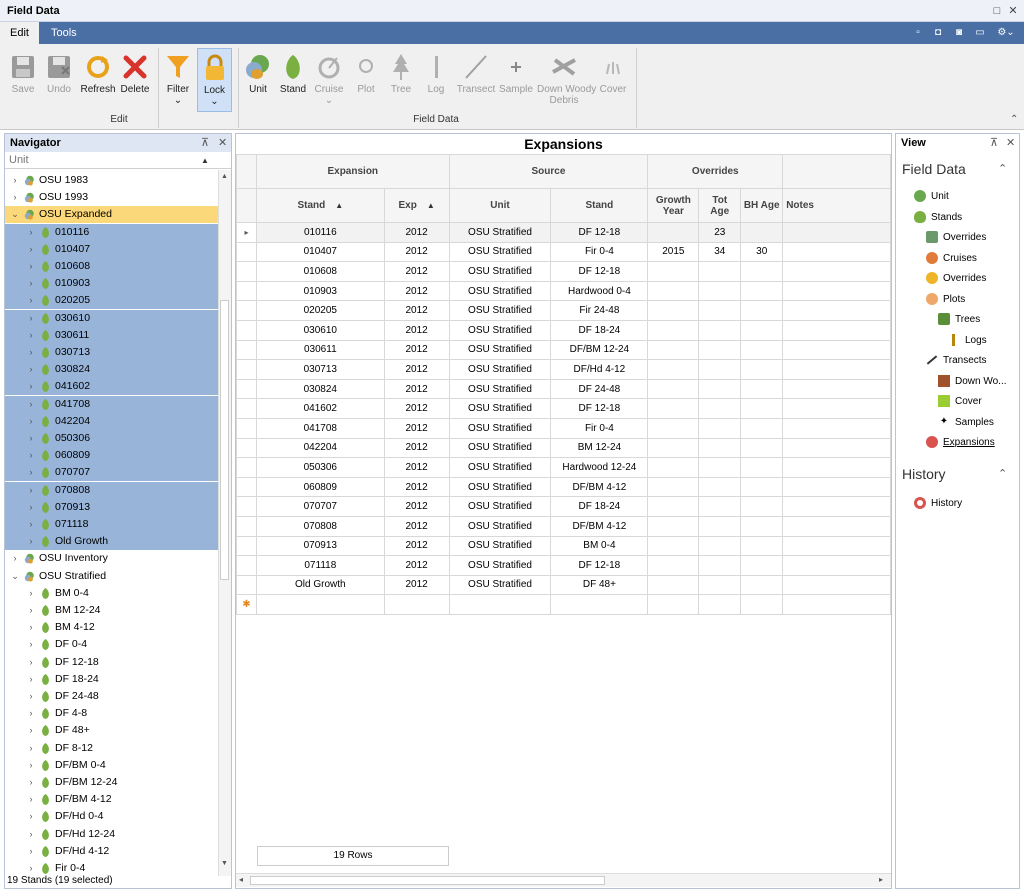 This screenshot has height=891, width=1024. What do you see at coordinates (111, 370) in the screenshot?
I see `tree-stand-item: › 030824` at bounding box center [111, 370].